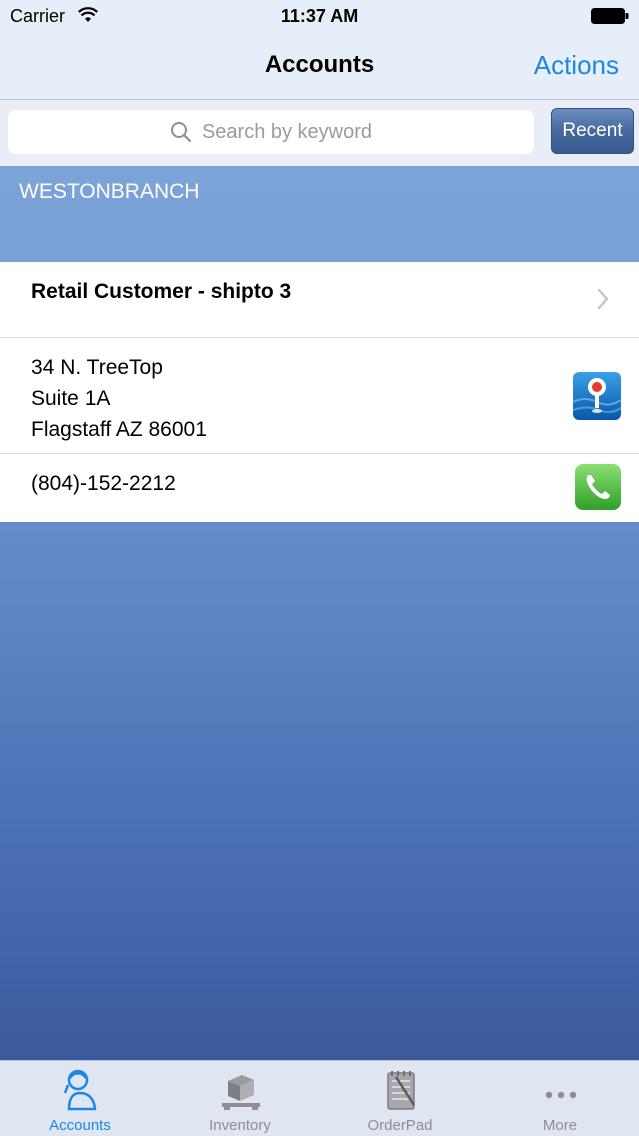 This screenshot has width=639, height=1136. I want to click on search-icon, so click(181, 132).